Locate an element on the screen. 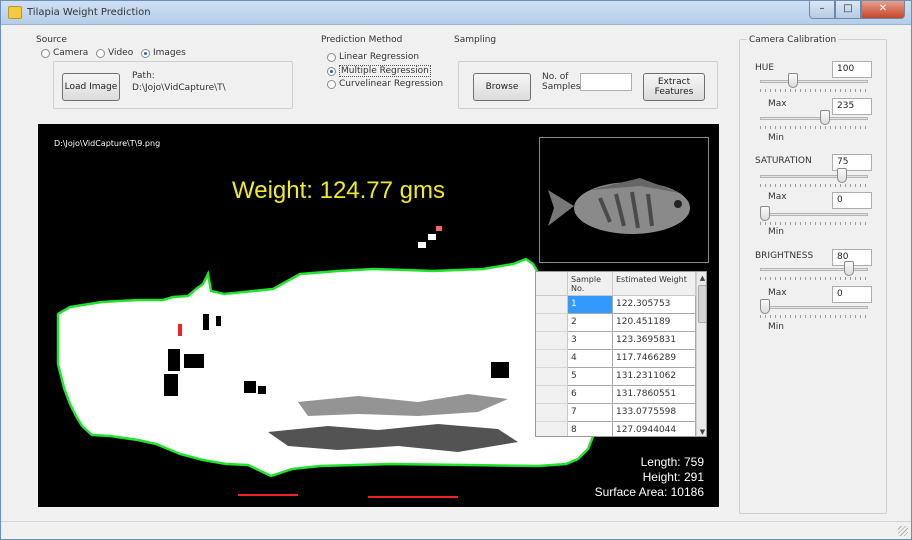 Image resolution: width=912 pixels, height=540 pixels. sampling-label: Sampling is located at coordinates (475, 40).